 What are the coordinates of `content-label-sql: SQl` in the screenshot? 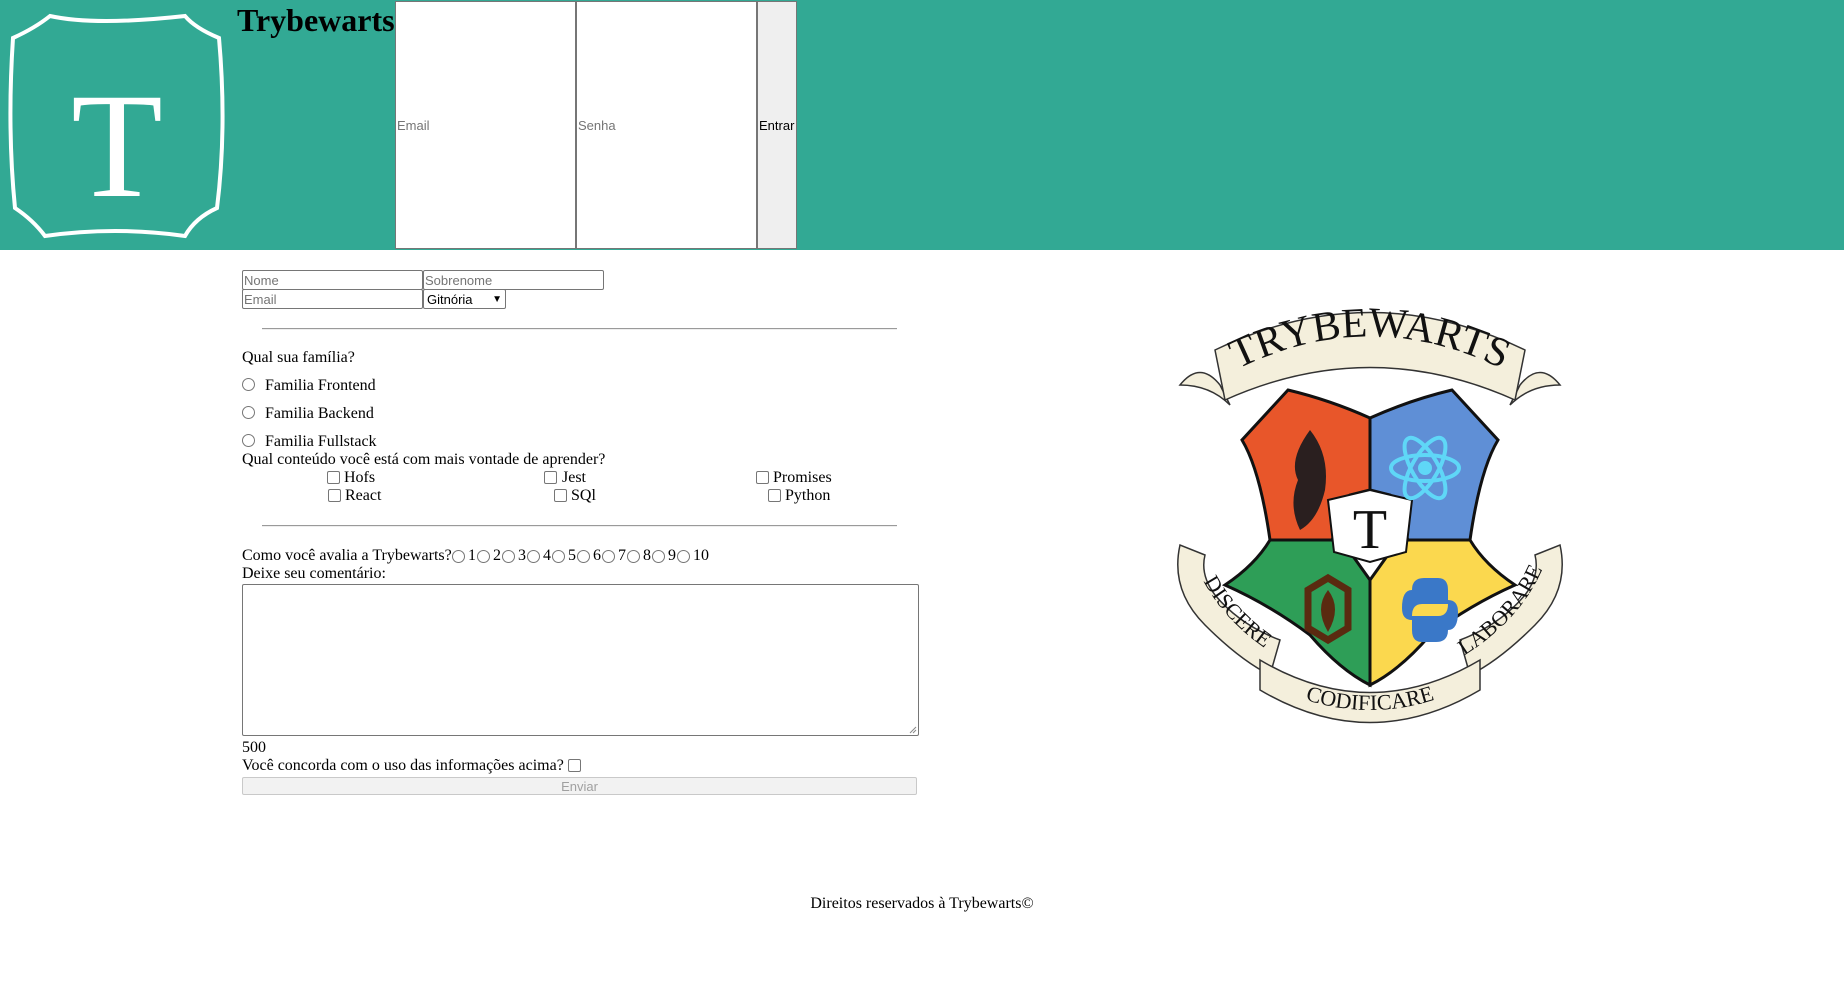 It's located at (583, 495).